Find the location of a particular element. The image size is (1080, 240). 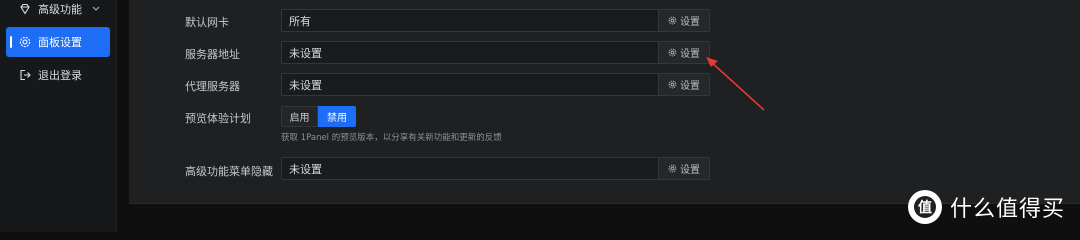

proxy-server-field: 未设置 设置 is located at coordinates (495, 84).